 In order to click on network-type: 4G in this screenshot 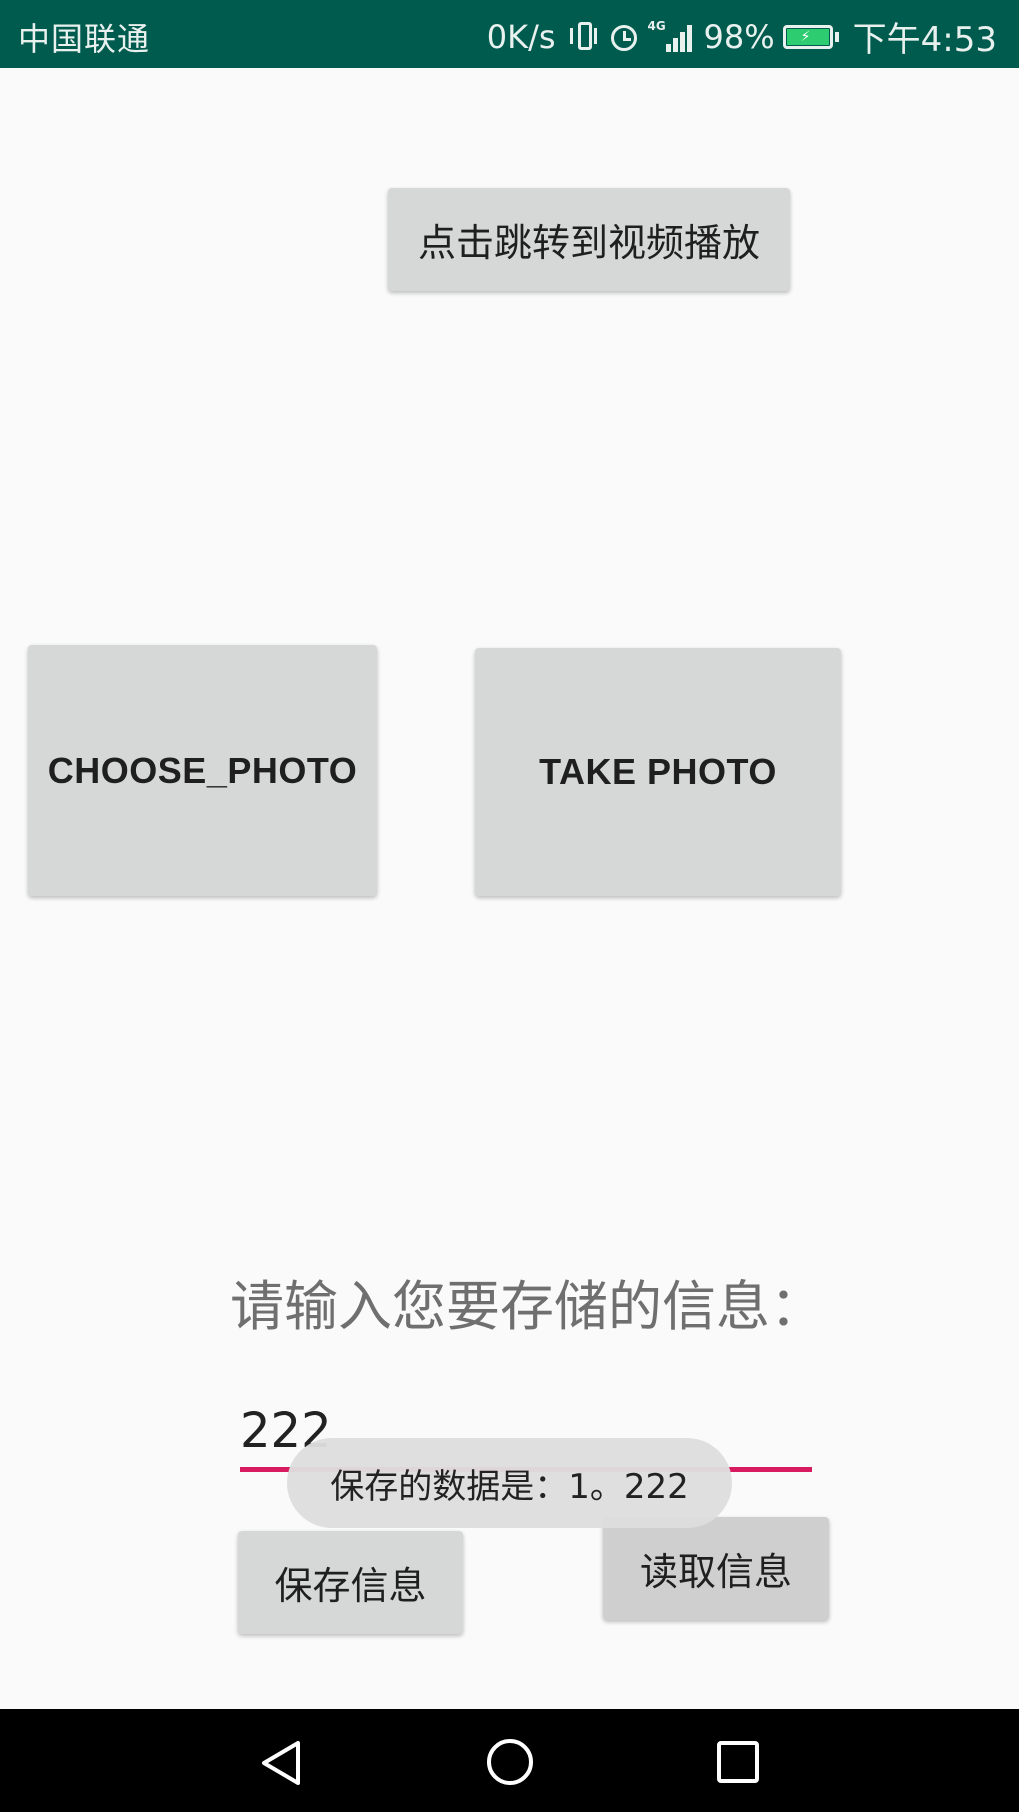, I will do `click(656, 25)`.